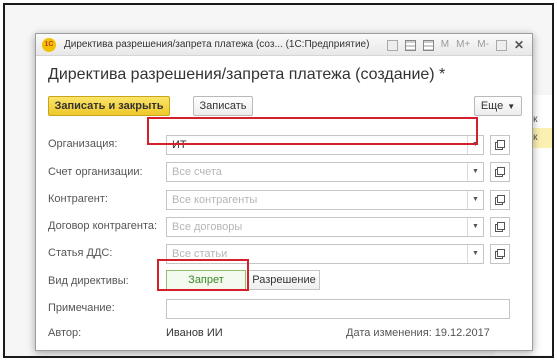 The image size is (557, 361). Describe the element at coordinates (223, 106) in the screenshot. I see `save-button: Записать` at that location.